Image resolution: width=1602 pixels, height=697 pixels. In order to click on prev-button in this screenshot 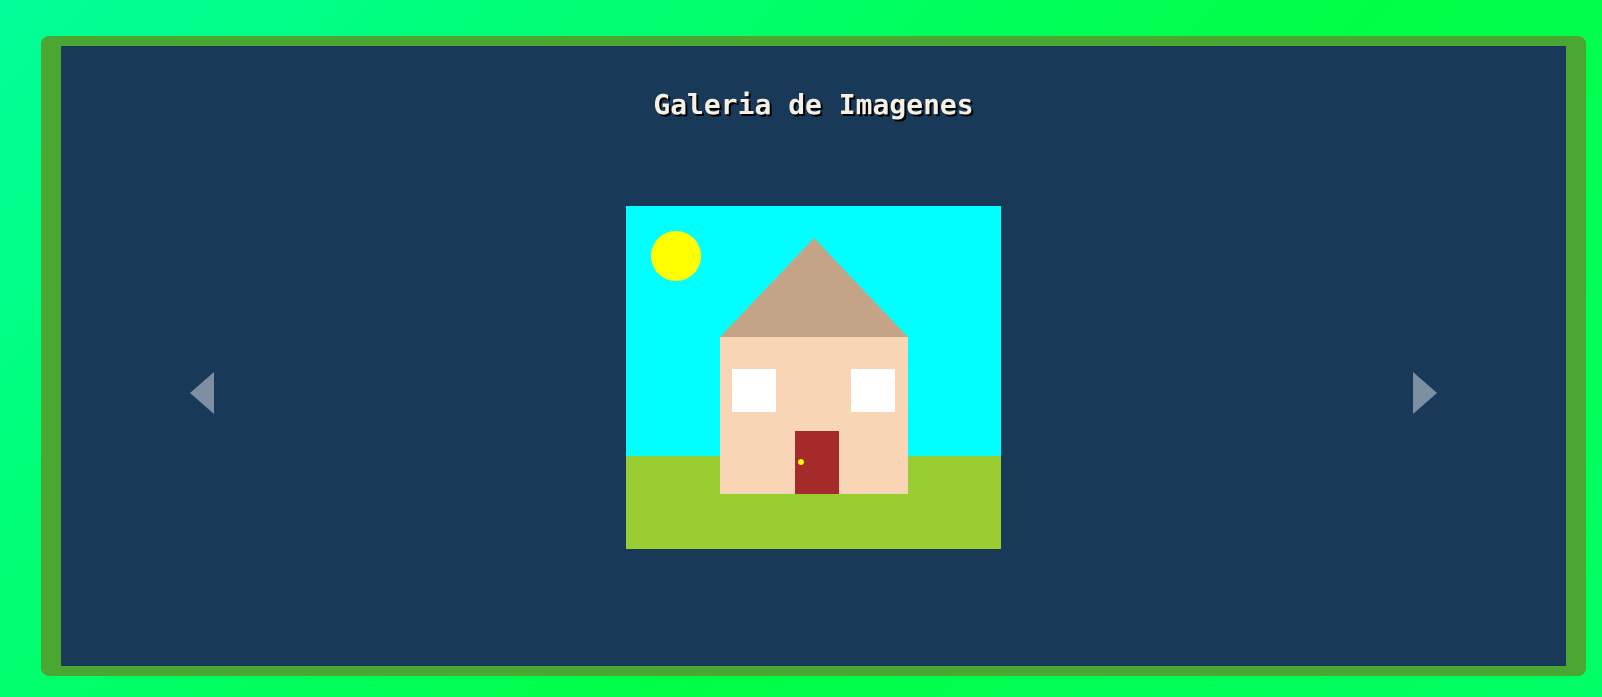, I will do `click(202, 393)`.